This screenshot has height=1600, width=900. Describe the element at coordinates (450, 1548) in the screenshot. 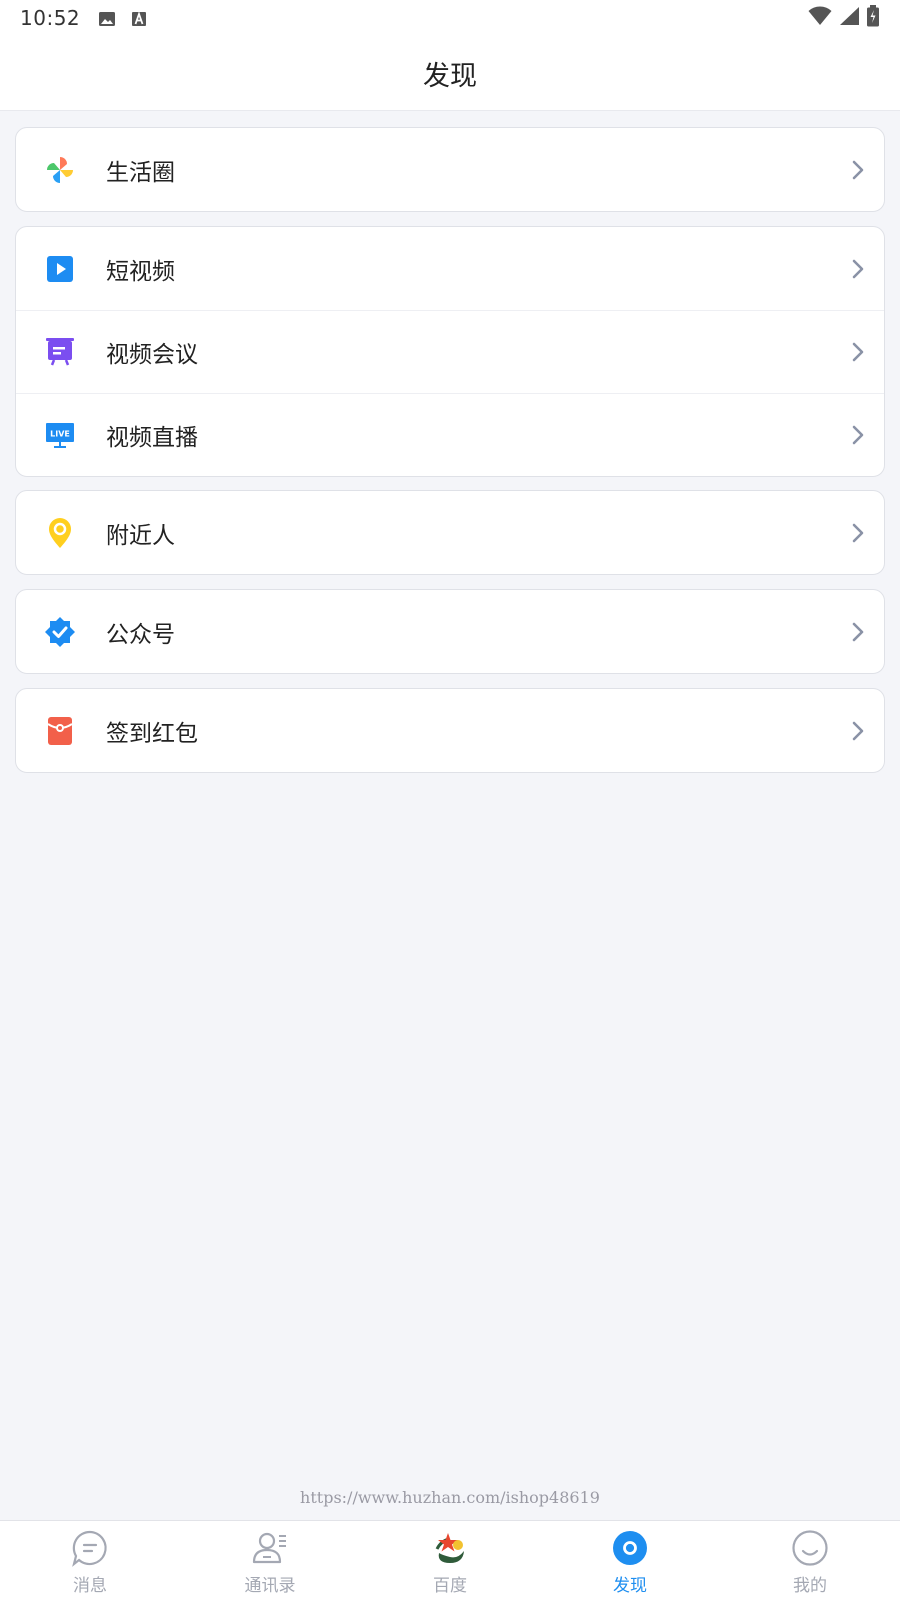

I see `app-logo-icon` at that location.